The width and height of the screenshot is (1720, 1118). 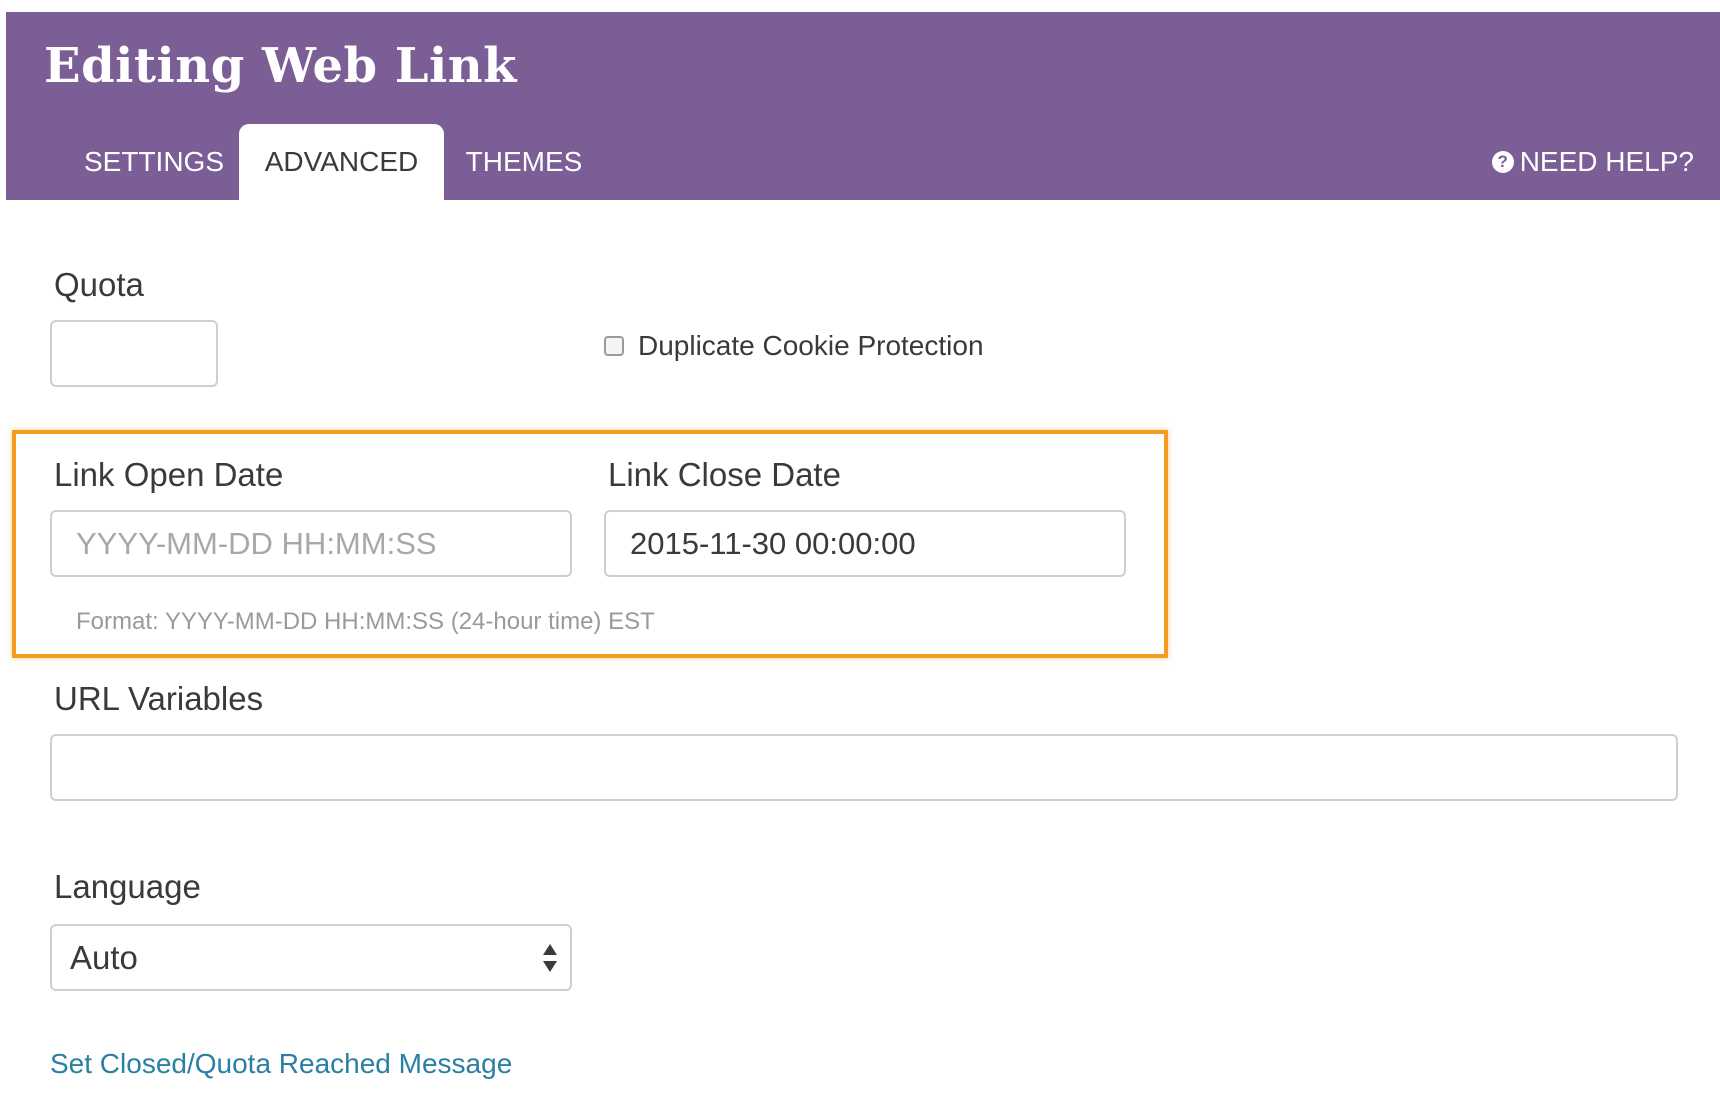 I want to click on language-selected-value: Auto, so click(x=104, y=957).